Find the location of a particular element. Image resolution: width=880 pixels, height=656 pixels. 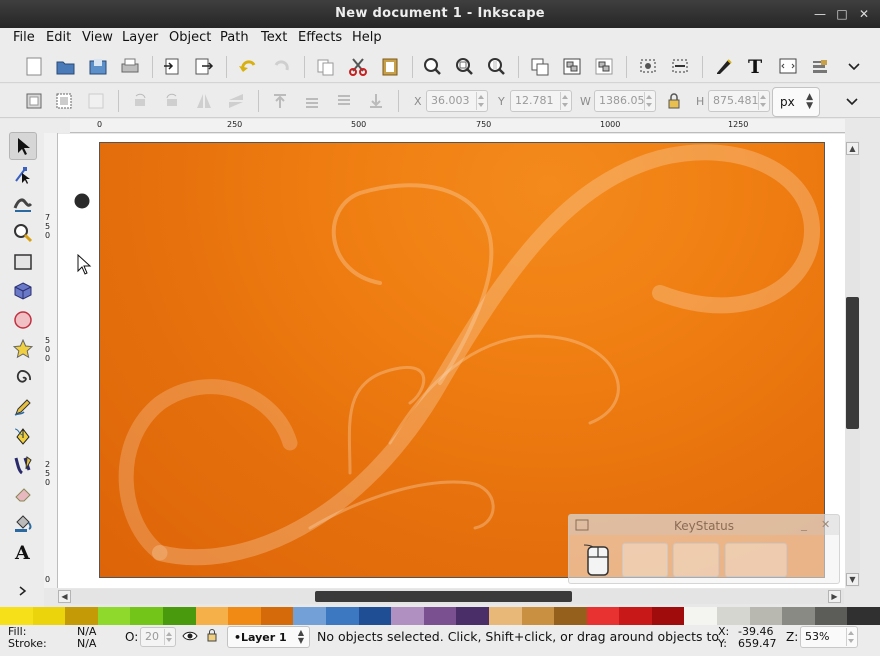

vertical-scroll-thumb is located at coordinates (852, 363).